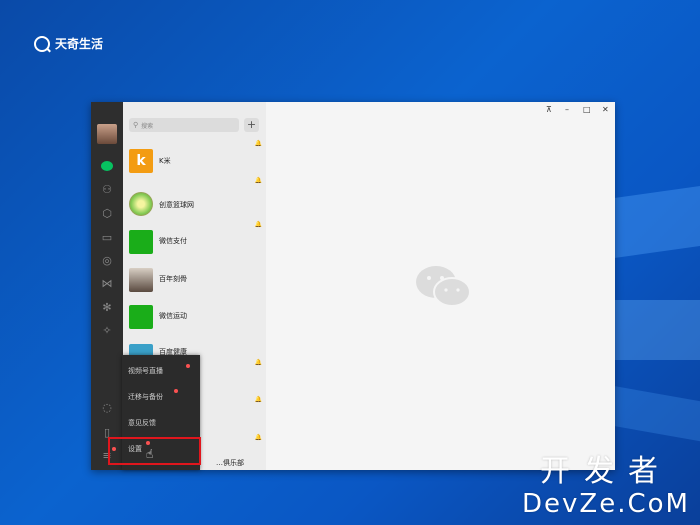 This screenshot has height=525, width=700. What do you see at coordinates (107, 237) in the screenshot?
I see `files-icon: ▭` at bounding box center [107, 237].